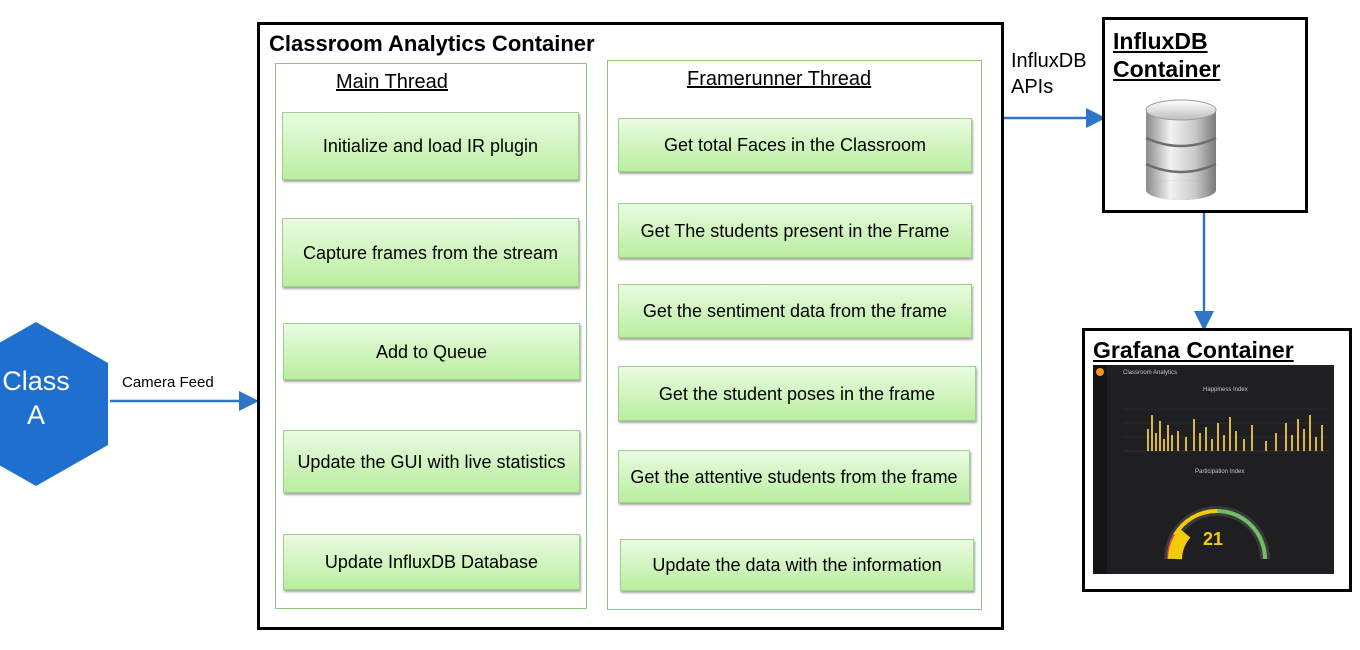  I want to click on main-step: Initialize and load IR plugin, so click(430, 146).